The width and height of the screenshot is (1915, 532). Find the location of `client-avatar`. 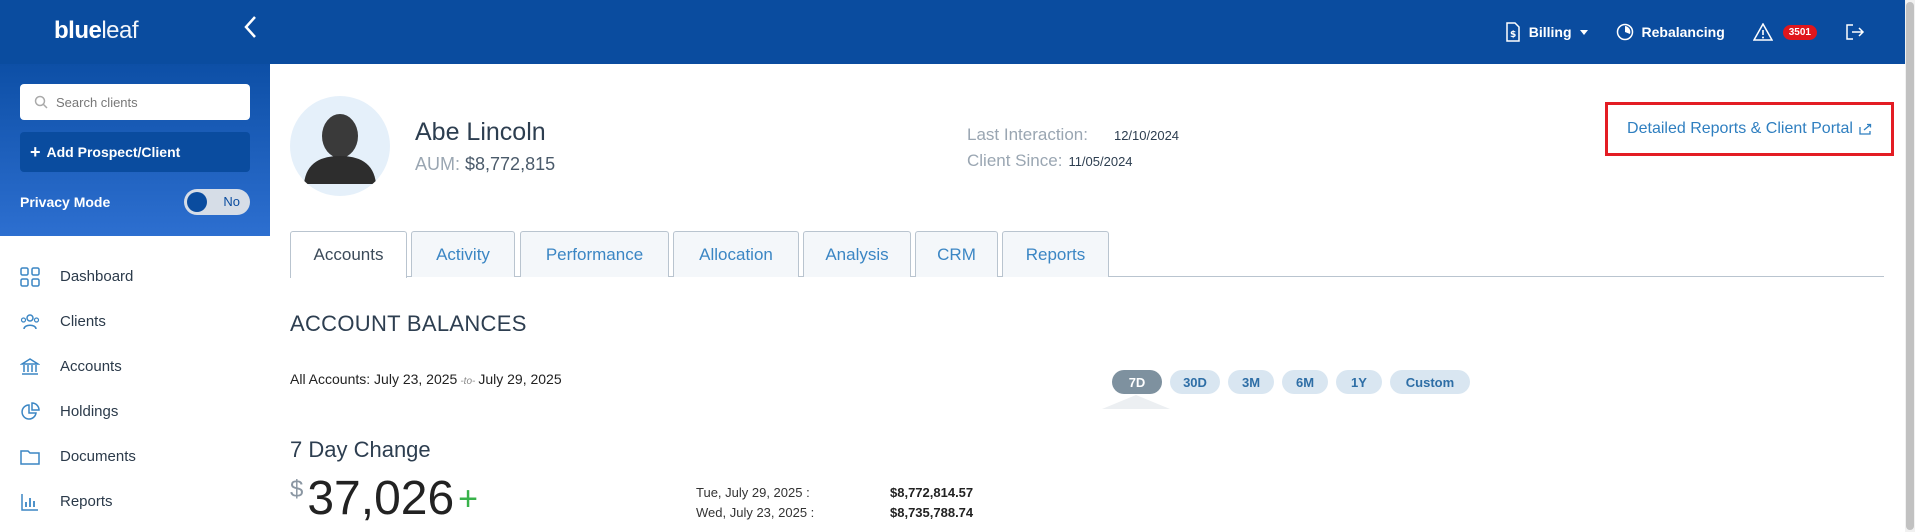

client-avatar is located at coordinates (340, 146).